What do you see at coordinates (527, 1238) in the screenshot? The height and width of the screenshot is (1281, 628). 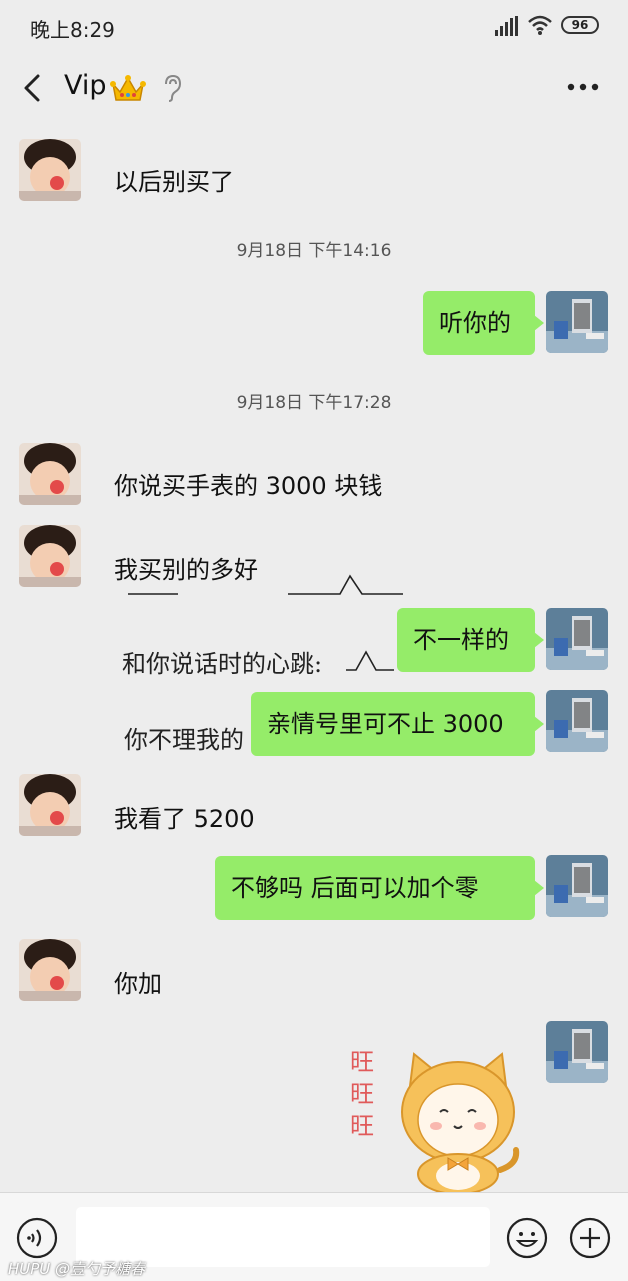 I see `emoji-icon` at bounding box center [527, 1238].